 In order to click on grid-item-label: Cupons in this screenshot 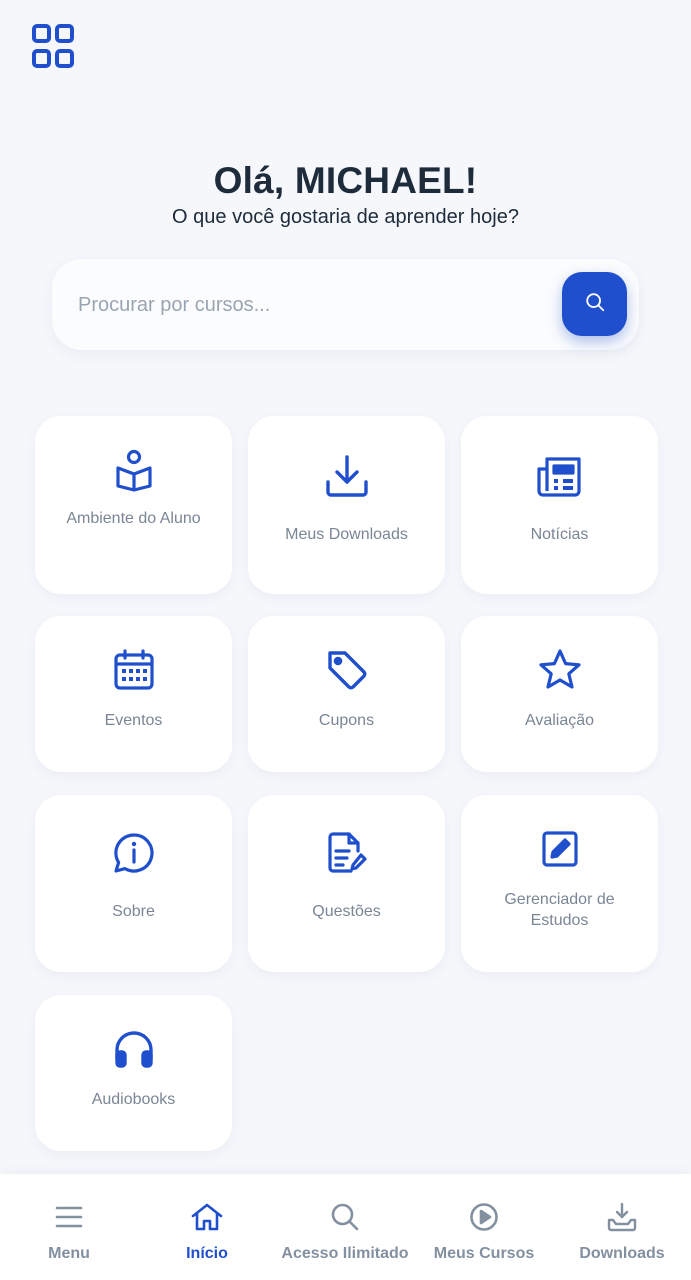, I will do `click(346, 720)`.